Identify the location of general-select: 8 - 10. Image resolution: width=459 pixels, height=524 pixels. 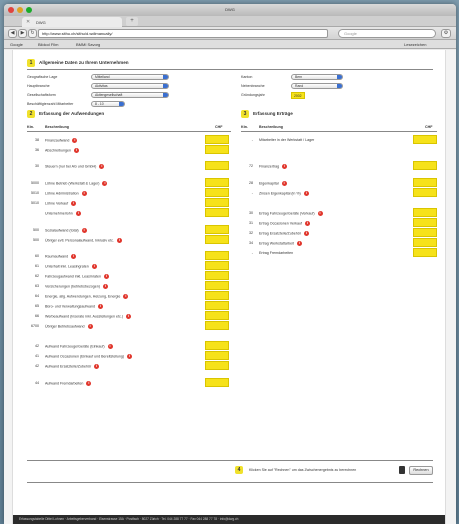
(108, 104).